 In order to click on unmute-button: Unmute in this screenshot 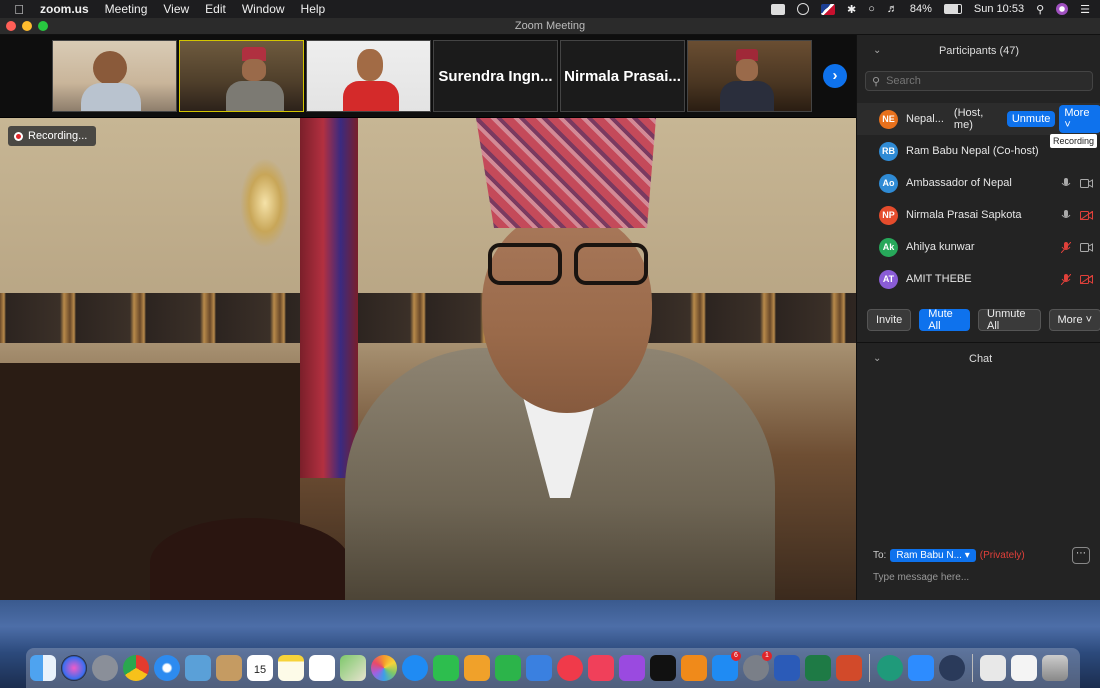, I will do `click(1031, 119)`.